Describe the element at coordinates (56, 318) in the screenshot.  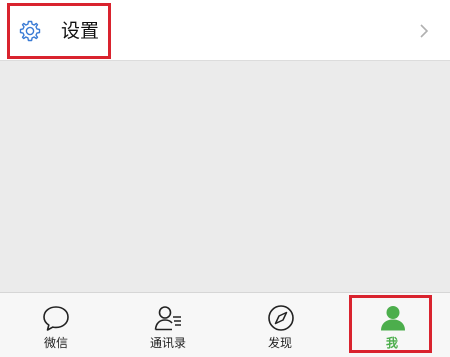
I see `chat-bubble-icon` at that location.